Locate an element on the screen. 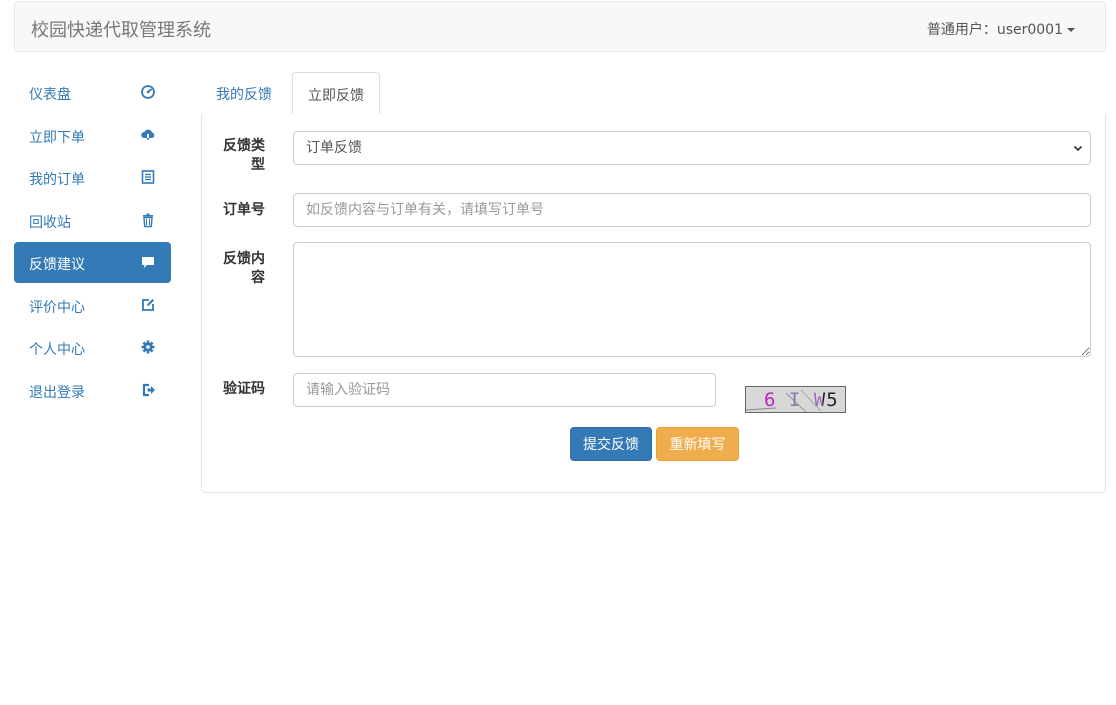 This screenshot has width=1116, height=705. caret-down-icon is located at coordinates (1071, 30).